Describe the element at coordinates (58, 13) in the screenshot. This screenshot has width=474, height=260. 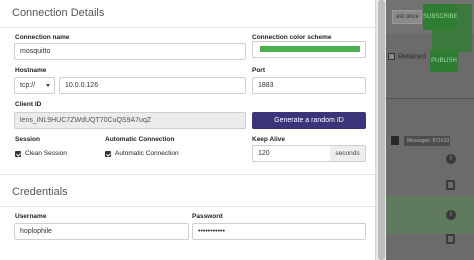
I see `connection-details-title: Connection Details` at that location.